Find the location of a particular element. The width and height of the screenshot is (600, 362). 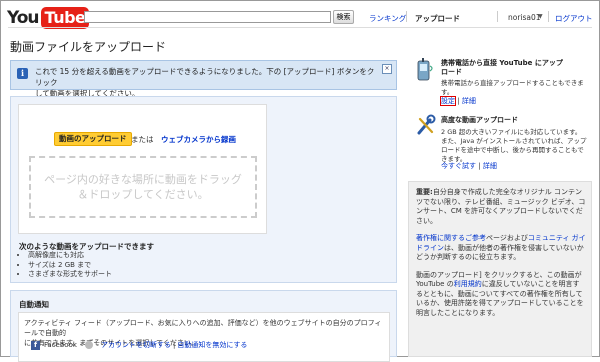

facebook-row: f Facebook - - アカウントを切断する | 自動通知を無効にする is located at coordinates (139, 345).